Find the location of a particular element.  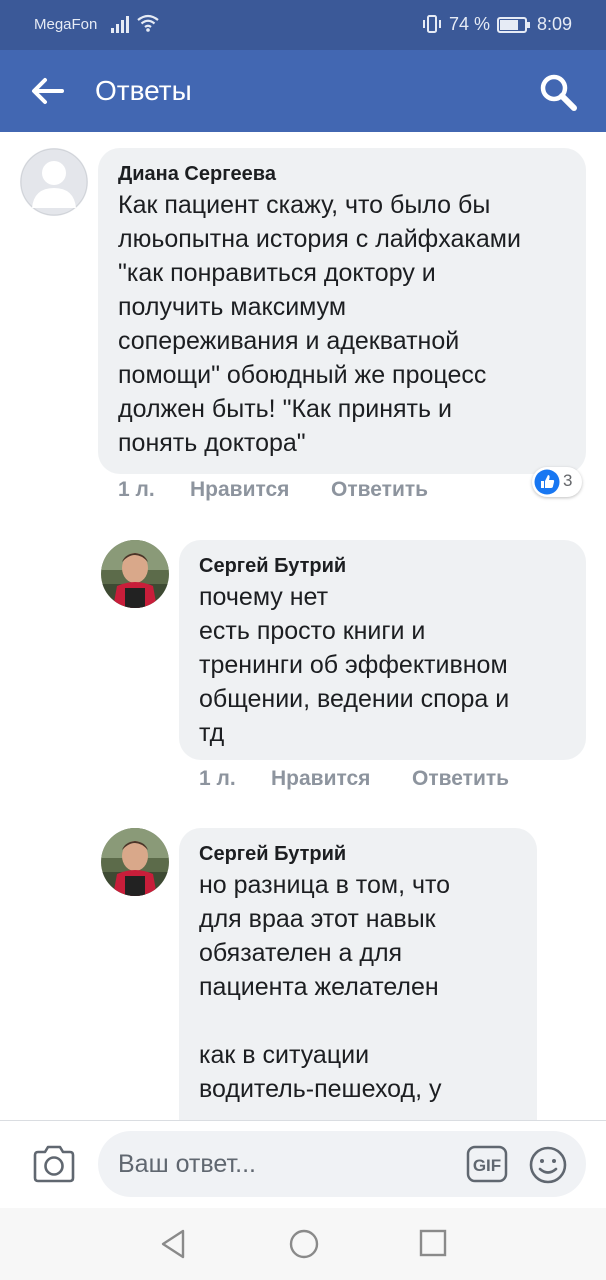

nav-recents-icon is located at coordinates (433, 1243).